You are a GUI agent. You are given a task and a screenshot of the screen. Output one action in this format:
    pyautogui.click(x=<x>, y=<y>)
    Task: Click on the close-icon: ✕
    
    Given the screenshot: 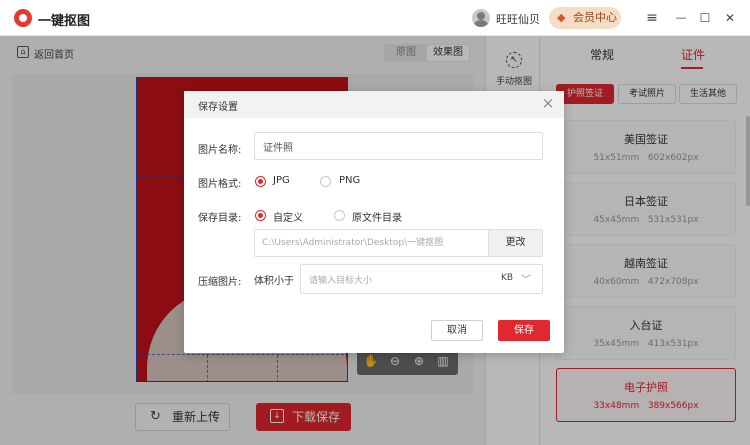 What is the action you would take?
    pyautogui.click(x=730, y=18)
    